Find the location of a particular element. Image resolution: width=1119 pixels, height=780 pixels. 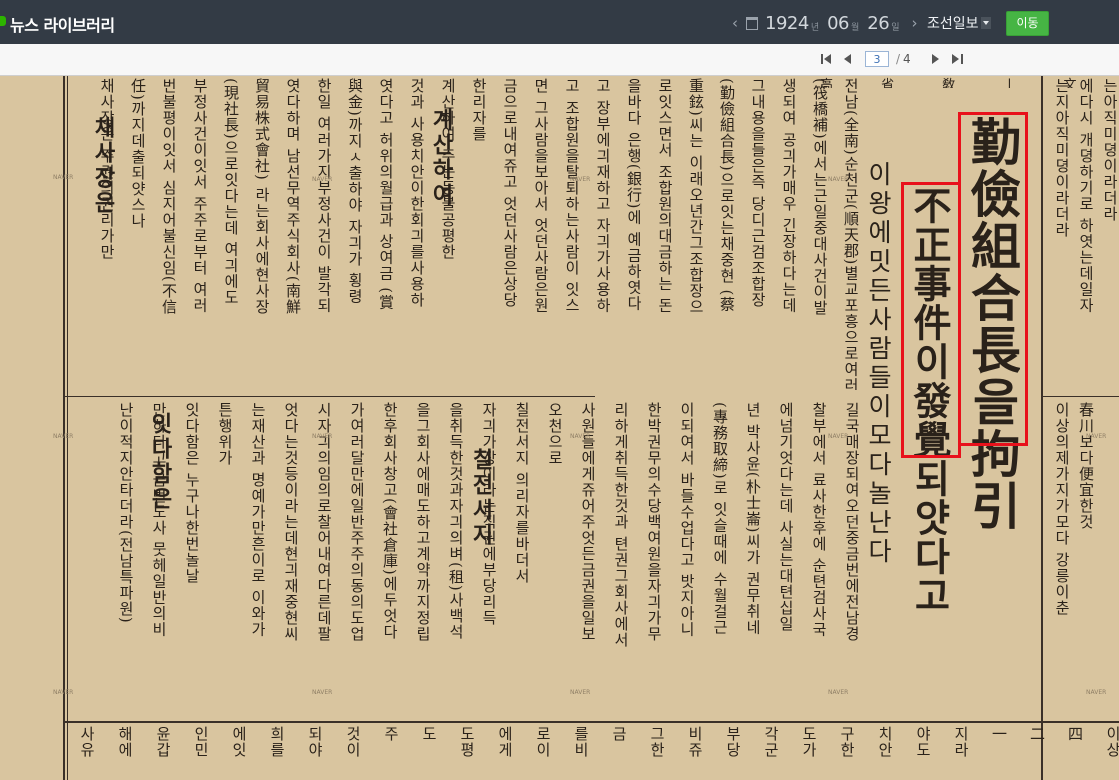

article-text-column: 重鉉)씨는 이래오년간그조합장으 is located at coordinates (696, 196).